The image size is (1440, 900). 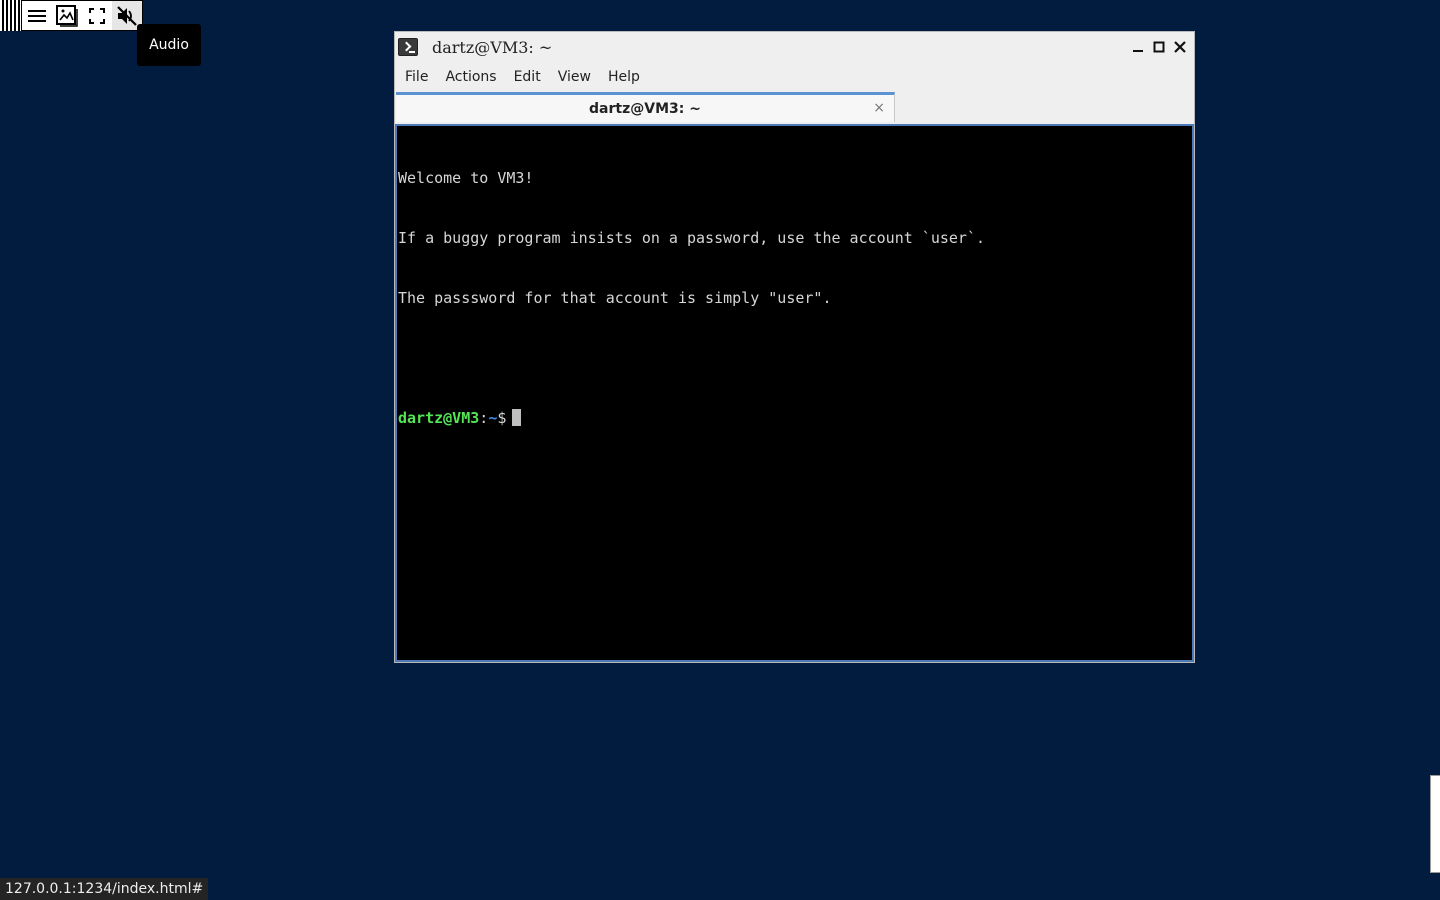 What do you see at coordinates (493, 418) in the screenshot?
I see `prompt-path: ~` at bounding box center [493, 418].